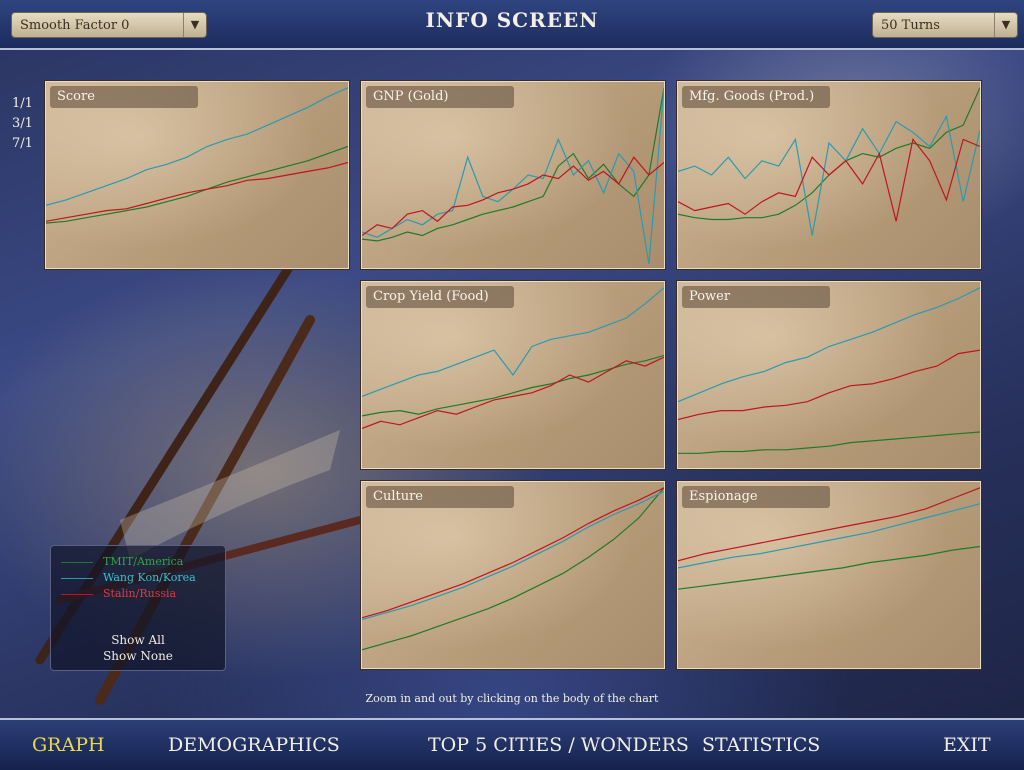  I want to click on page-title: INFO SCREEN, so click(512, 20).